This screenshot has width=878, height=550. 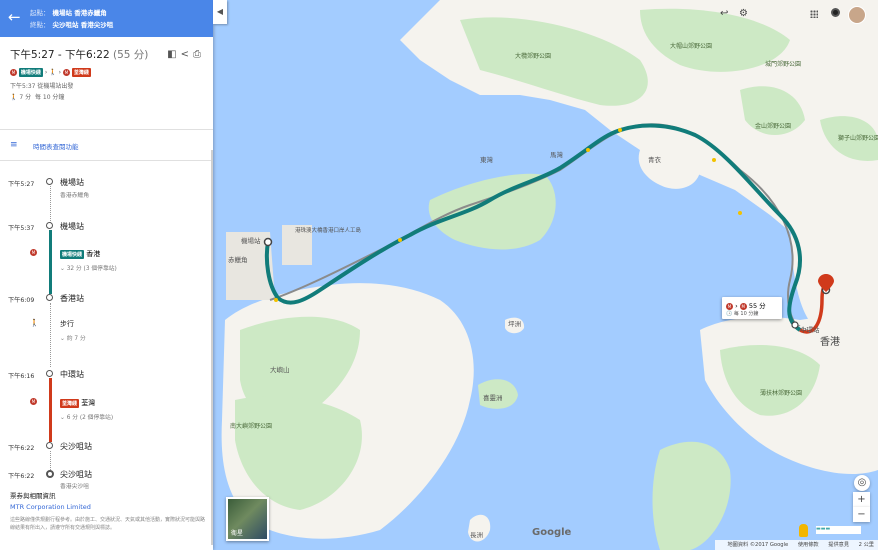 I want to click on layer-thumbnails: ▬▬▬, so click(x=838, y=530).